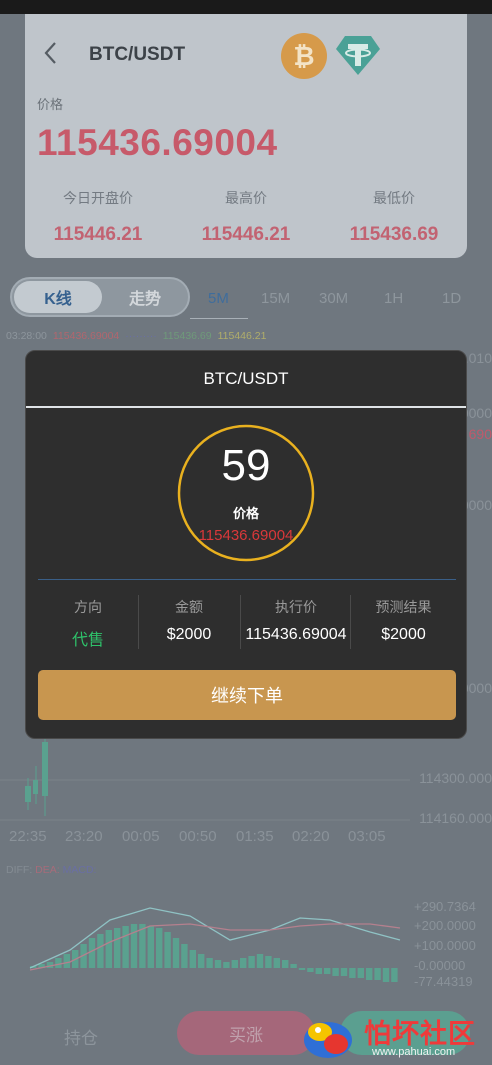  What do you see at coordinates (246, 7) in the screenshot?
I see `status-bar` at bounding box center [246, 7].